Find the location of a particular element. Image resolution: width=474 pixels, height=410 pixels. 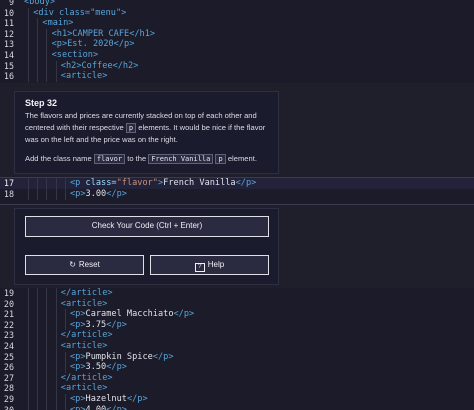

editor-divider is located at coordinates (237, 204).